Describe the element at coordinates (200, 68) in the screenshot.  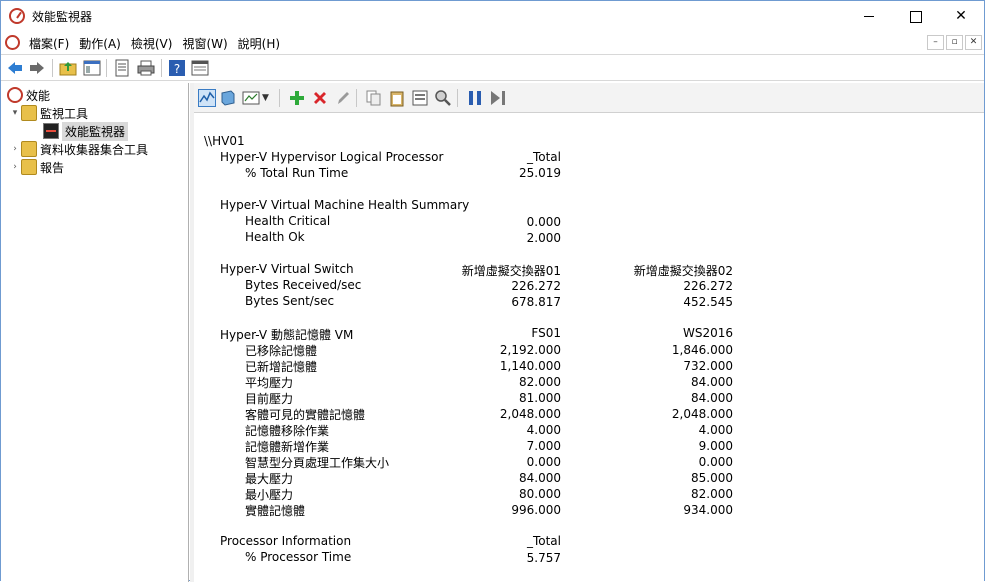
I see `properties-panel-icon` at that location.